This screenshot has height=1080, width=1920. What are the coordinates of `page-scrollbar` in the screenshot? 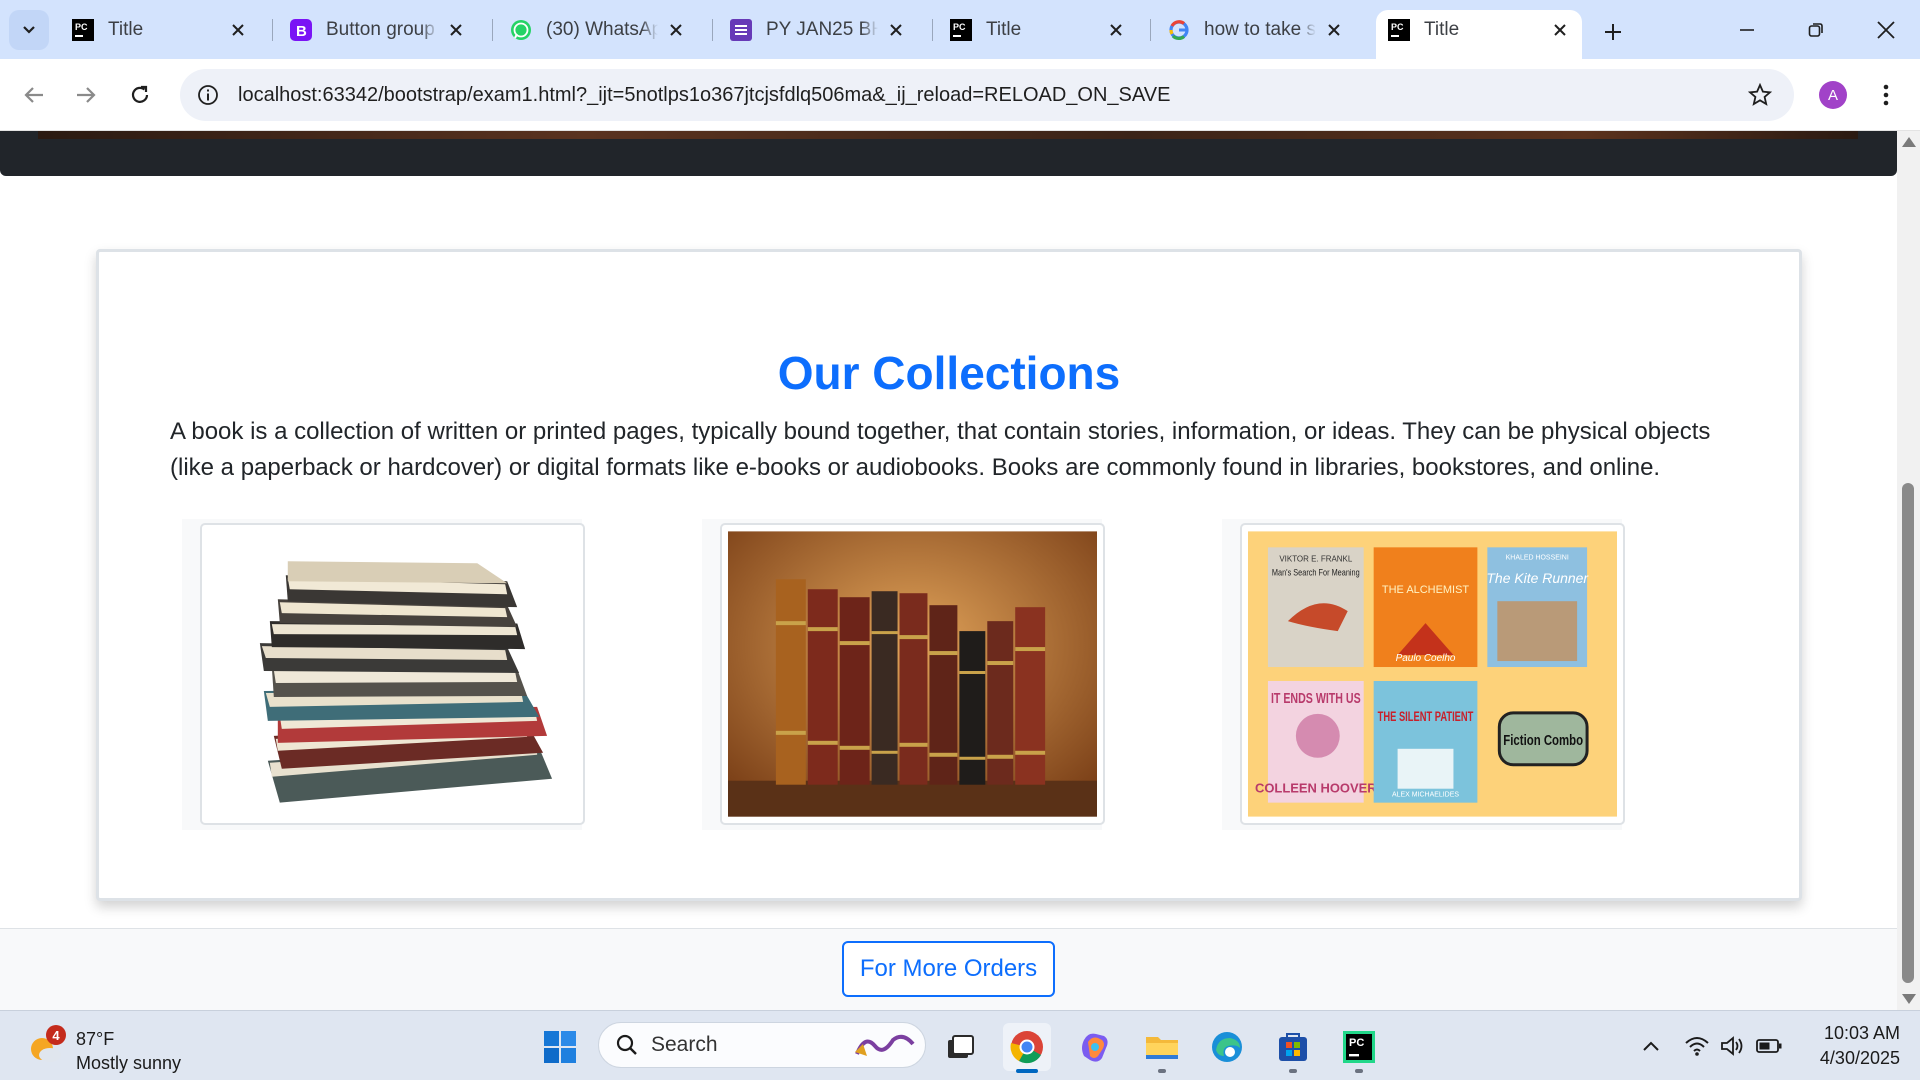 It's located at (1908, 570).